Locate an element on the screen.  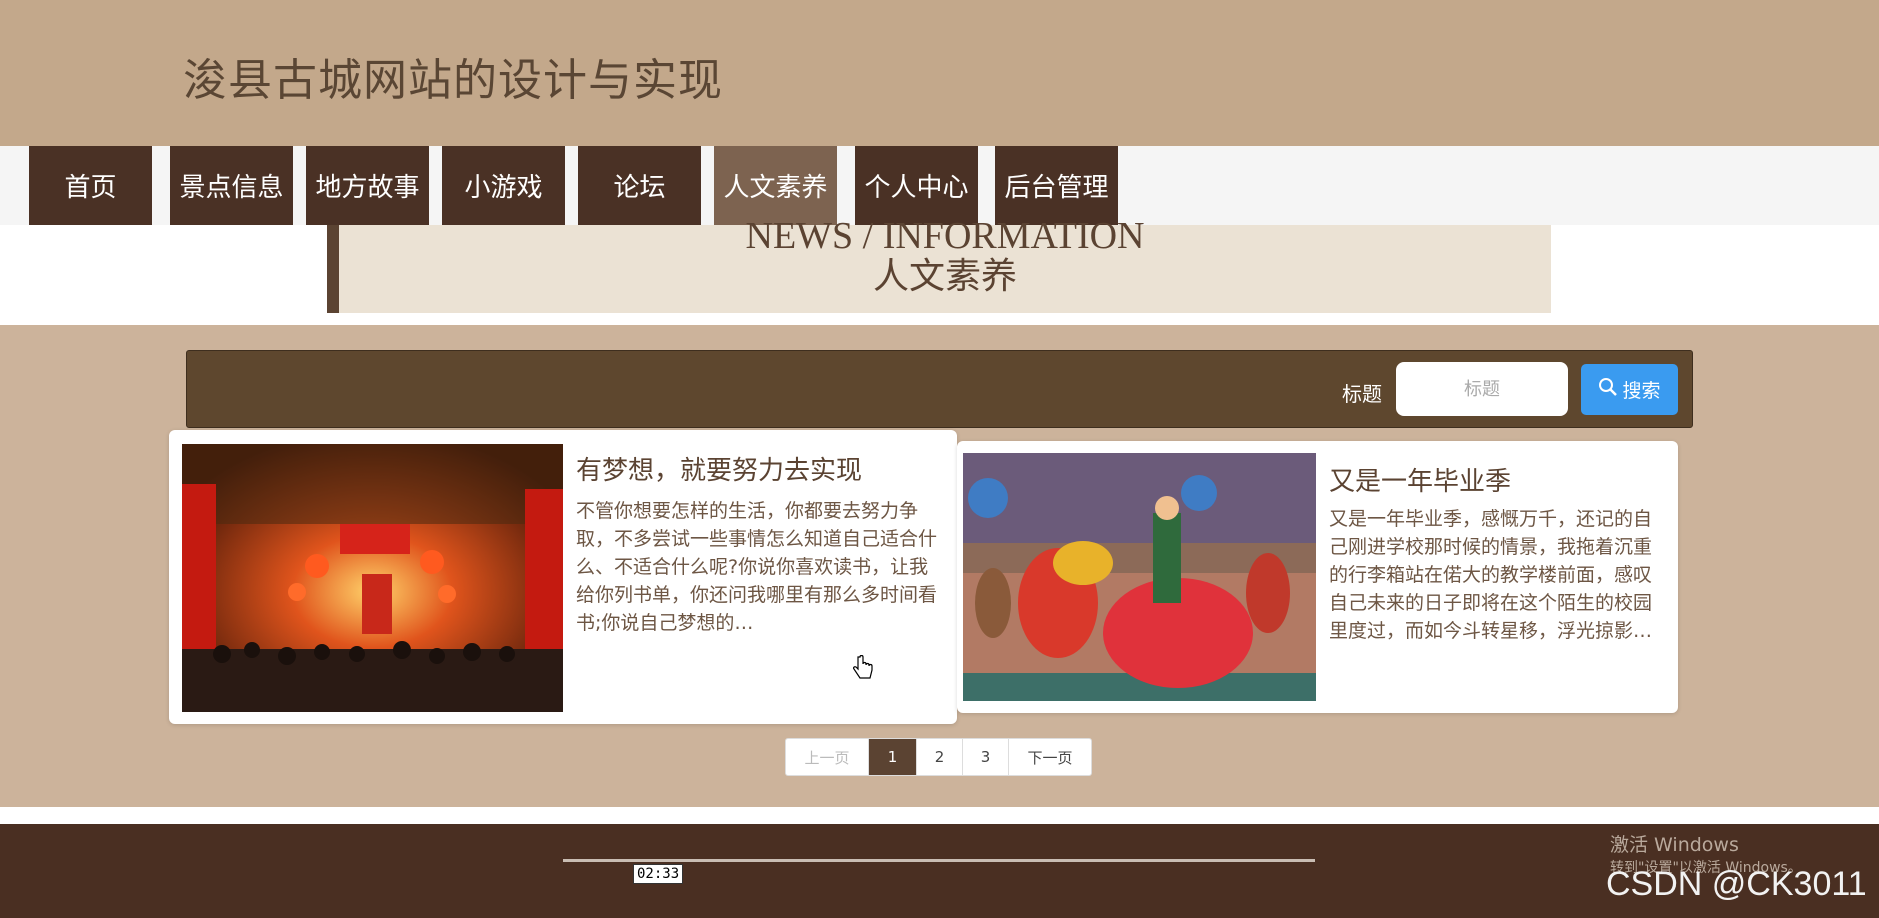
nav-item-admin: 后台管理 is located at coordinates (1056, 185).